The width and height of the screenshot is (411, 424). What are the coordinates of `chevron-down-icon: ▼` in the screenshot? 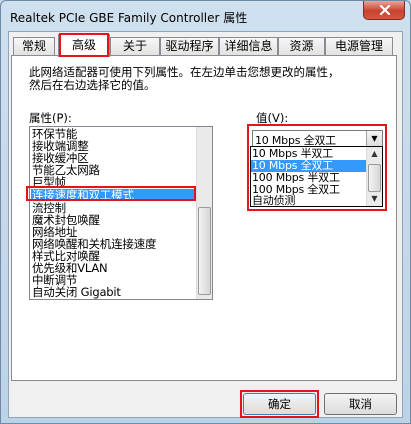 It's located at (374, 138).